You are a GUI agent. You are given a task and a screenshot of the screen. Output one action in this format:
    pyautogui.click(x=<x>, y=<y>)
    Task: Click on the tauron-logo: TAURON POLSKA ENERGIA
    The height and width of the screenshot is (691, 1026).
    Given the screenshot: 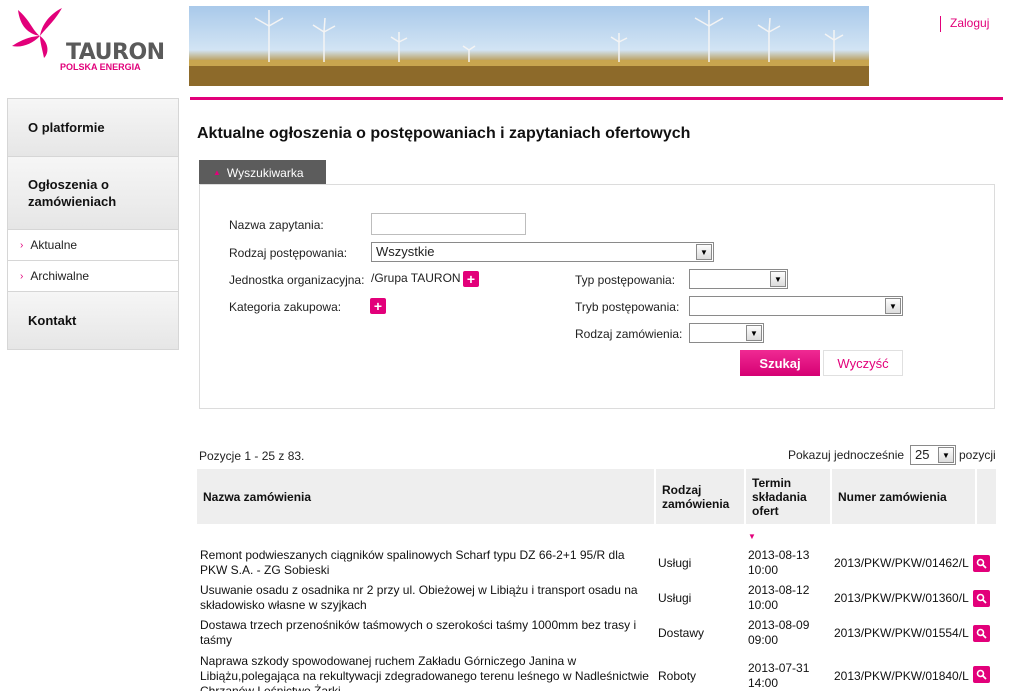 What is the action you would take?
    pyautogui.click(x=87, y=41)
    